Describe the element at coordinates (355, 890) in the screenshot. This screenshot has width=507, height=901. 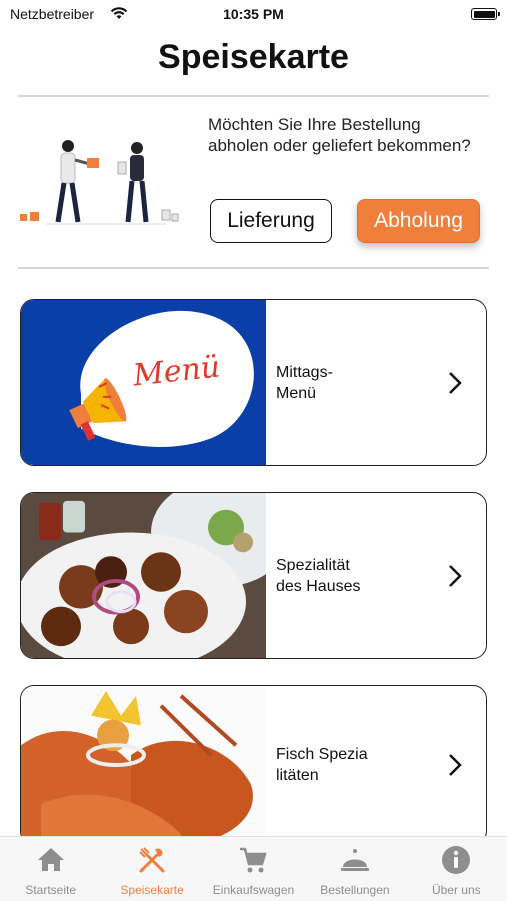
I see `tab-label: Bestellungen` at that location.